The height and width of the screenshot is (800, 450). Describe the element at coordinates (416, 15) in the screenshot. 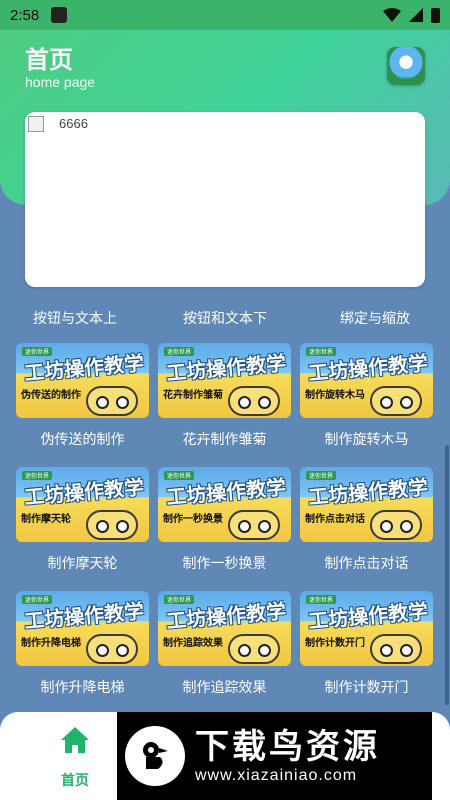

I see `signal-icon` at that location.